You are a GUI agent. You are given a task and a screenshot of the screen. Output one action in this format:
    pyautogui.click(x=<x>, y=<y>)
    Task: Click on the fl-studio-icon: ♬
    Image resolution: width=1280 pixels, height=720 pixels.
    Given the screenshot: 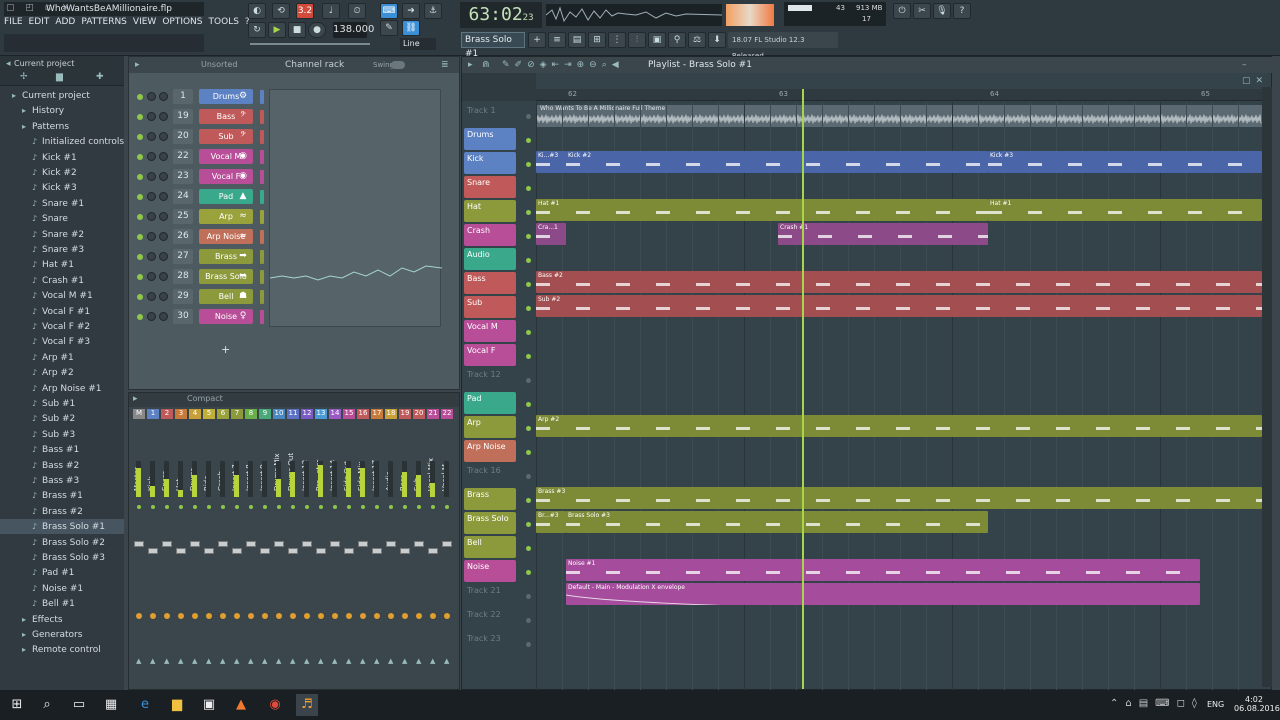 What is the action you would take?
    pyautogui.click(x=307, y=705)
    